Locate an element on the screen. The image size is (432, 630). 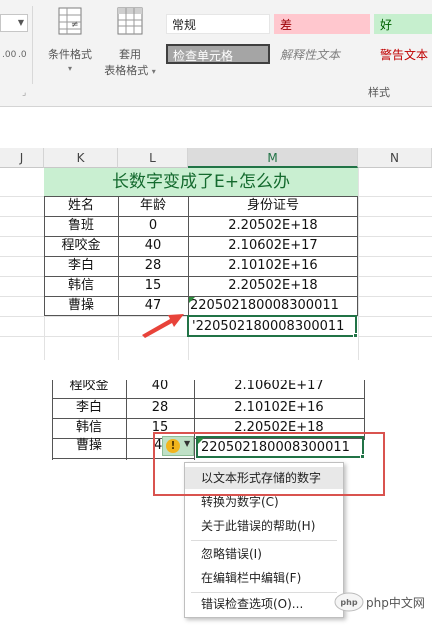
cell-age: 0 is located at coordinates (153, 226).